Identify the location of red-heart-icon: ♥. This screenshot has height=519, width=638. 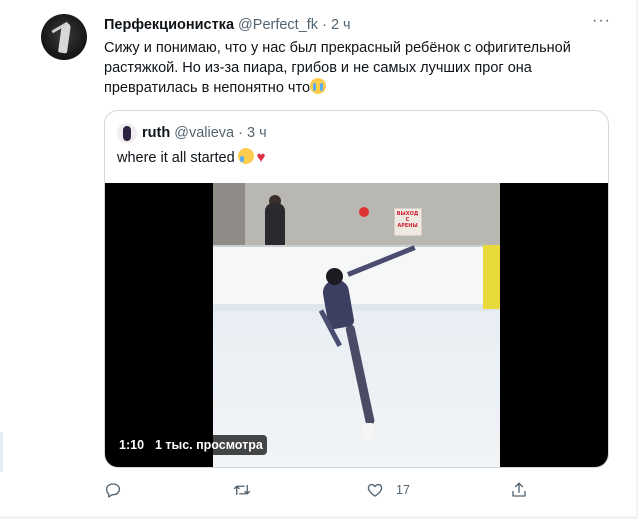
(261, 157).